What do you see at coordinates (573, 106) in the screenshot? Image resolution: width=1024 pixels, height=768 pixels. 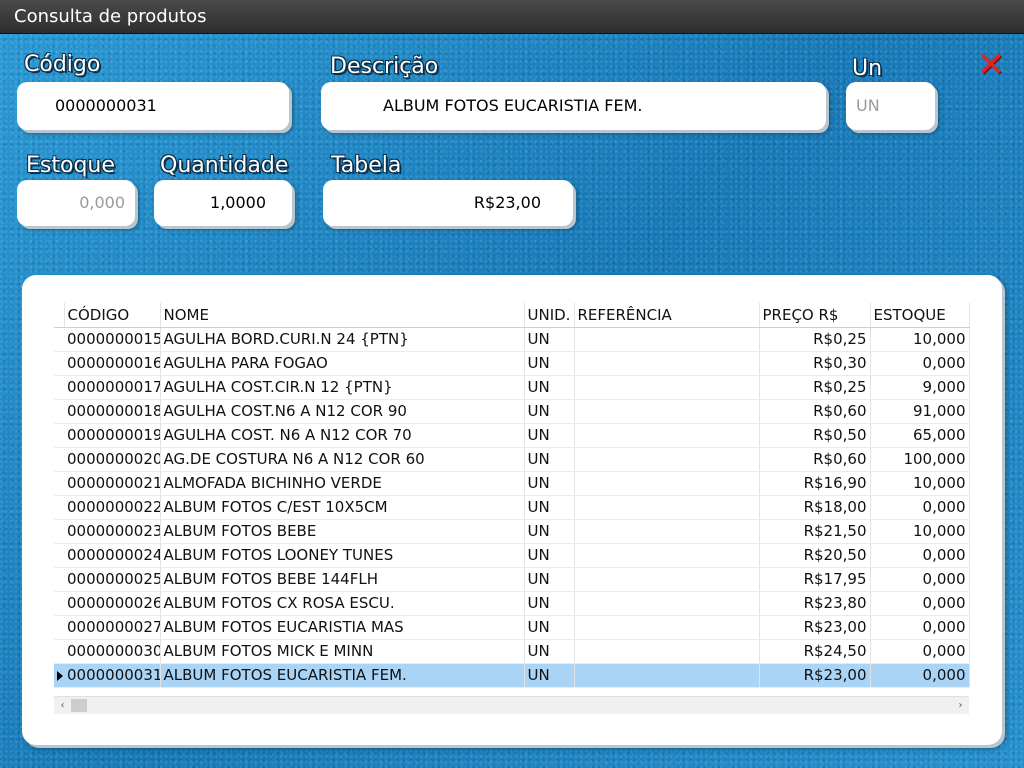 I see `descricao-field: ALBUM FOTOS EUCARISTIA FEM.` at bounding box center [573, 106].